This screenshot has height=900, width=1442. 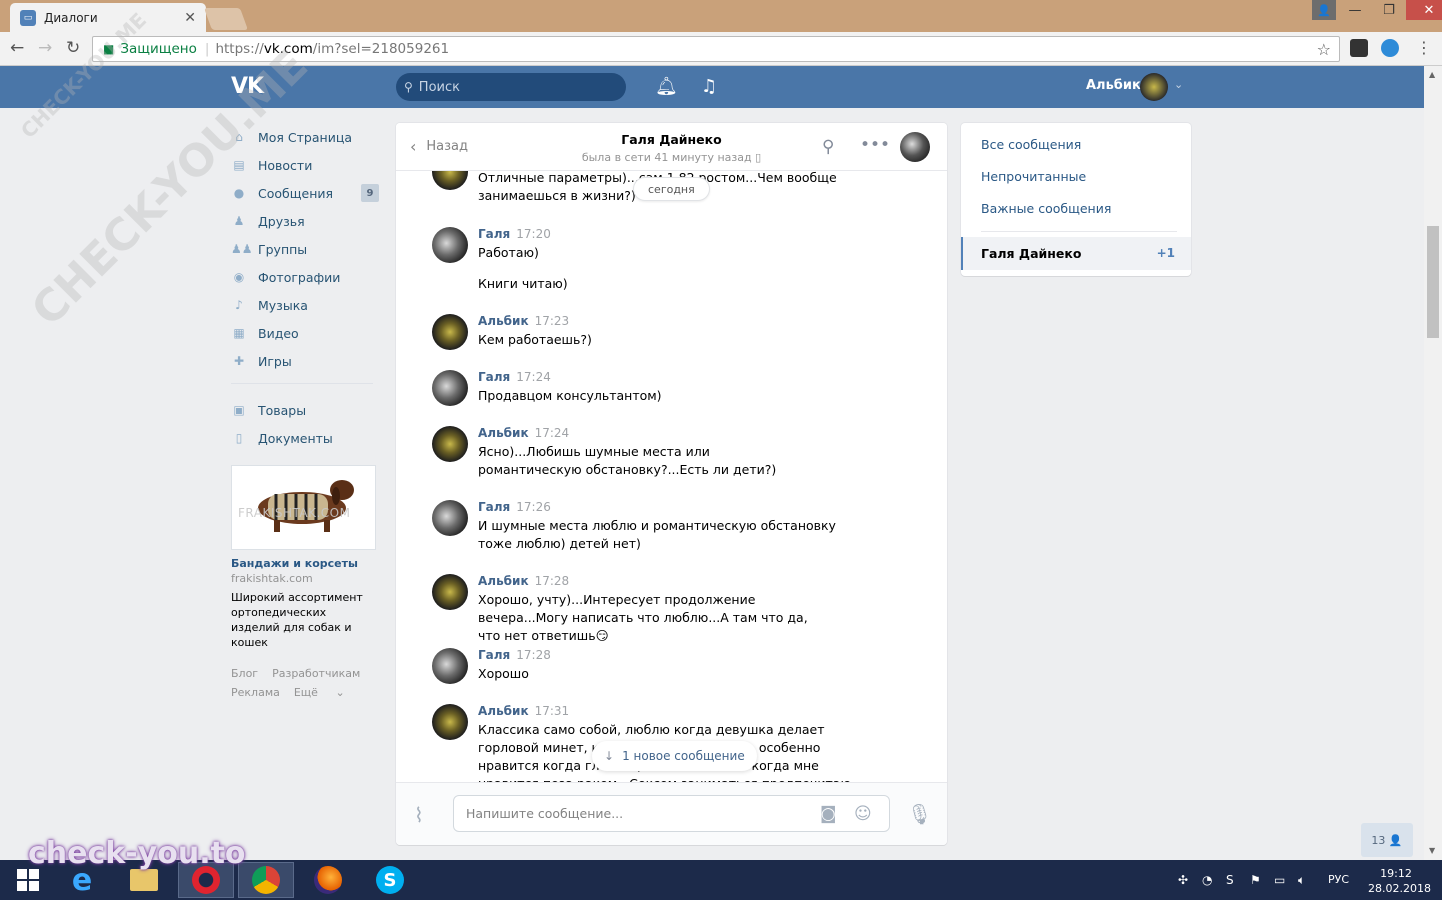 What do you see at coordinates (305, 277) in the screenshot?
I see `sidebar-item-photos: ◉ Фотографии` at bounding box center [305, 277].